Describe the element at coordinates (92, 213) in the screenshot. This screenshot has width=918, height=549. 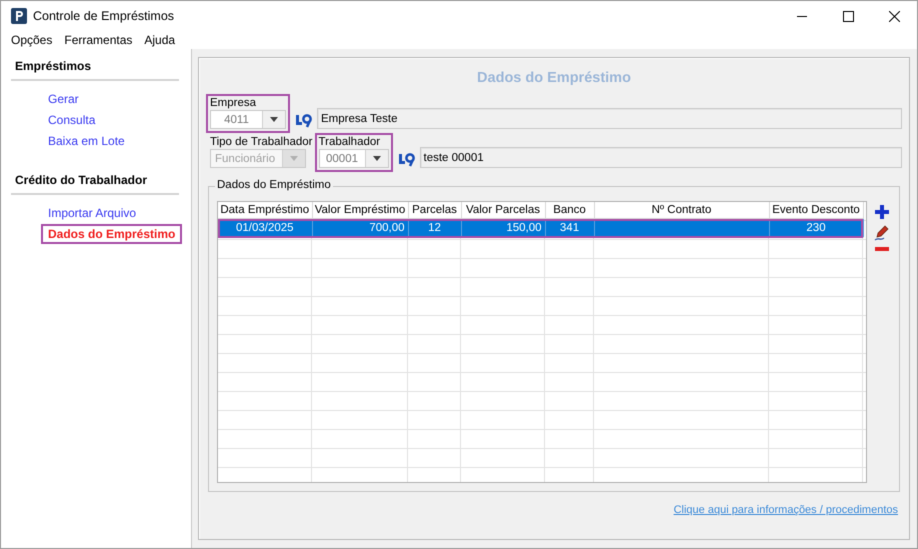
I see `nav-link: Importar Arquivo` at that location.